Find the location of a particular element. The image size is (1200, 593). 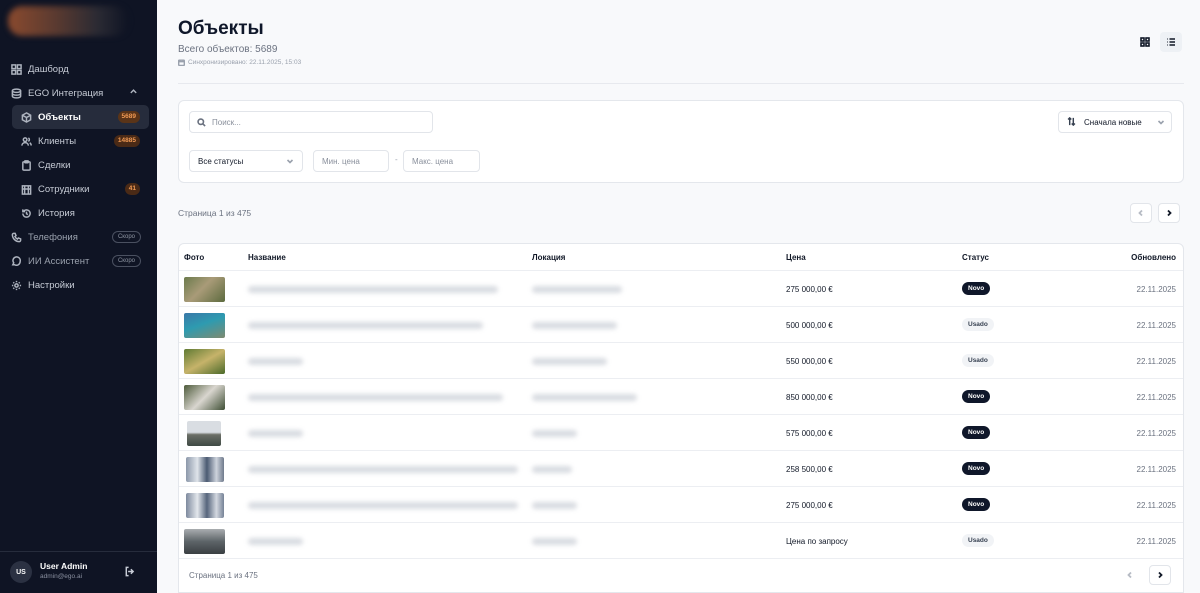

calendar-icon is located at coordinates (181, 62).